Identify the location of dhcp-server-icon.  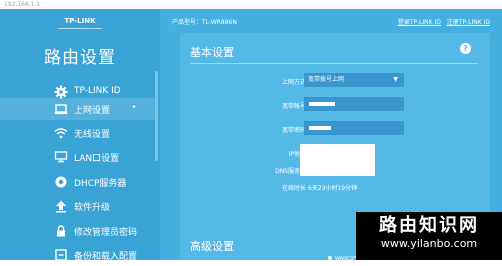
(61, 182).